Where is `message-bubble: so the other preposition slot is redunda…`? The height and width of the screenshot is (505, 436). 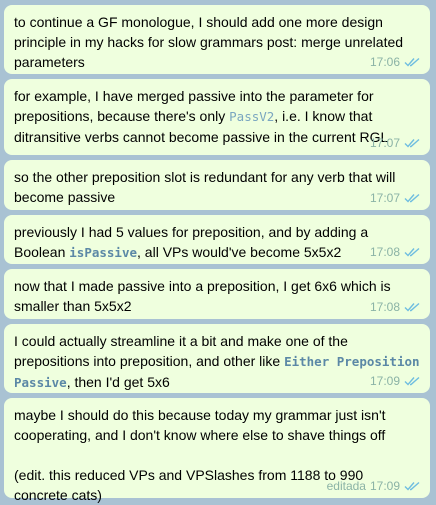 message-bubble: so the other preposition slot is redunda… is located at coordinates (217, 185).